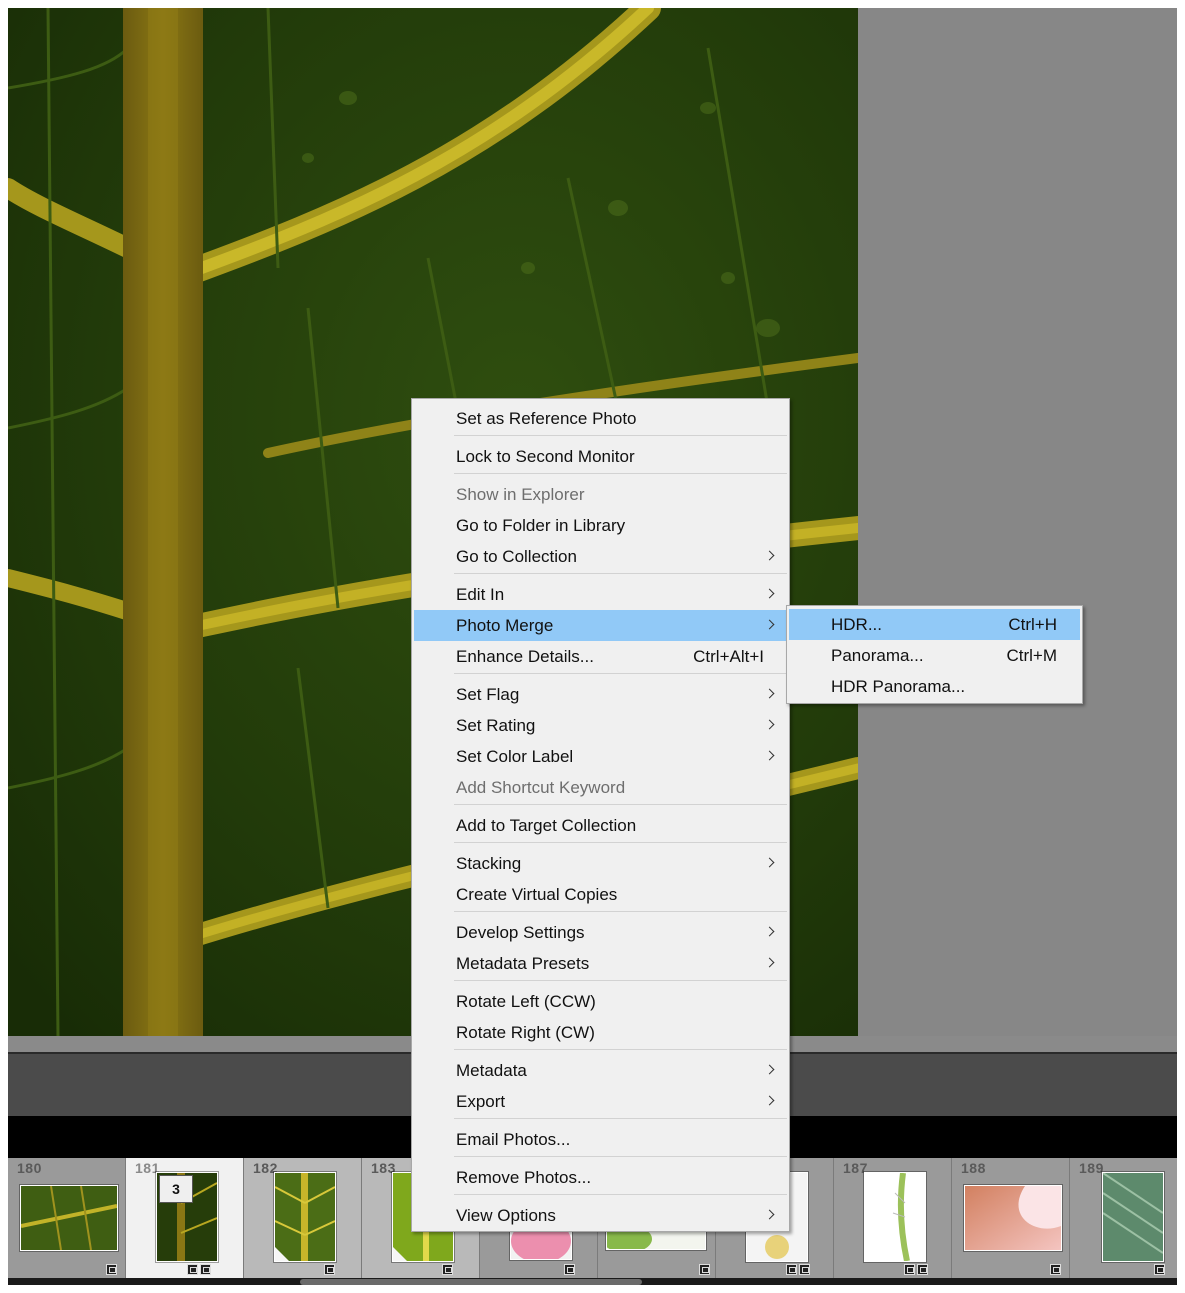 The width and height of the screenshot is (1185, 1293). Describe the element at coordinates (520, 494) in the screenshot. I see `menu-item-label: Show in Explorer` at that location.